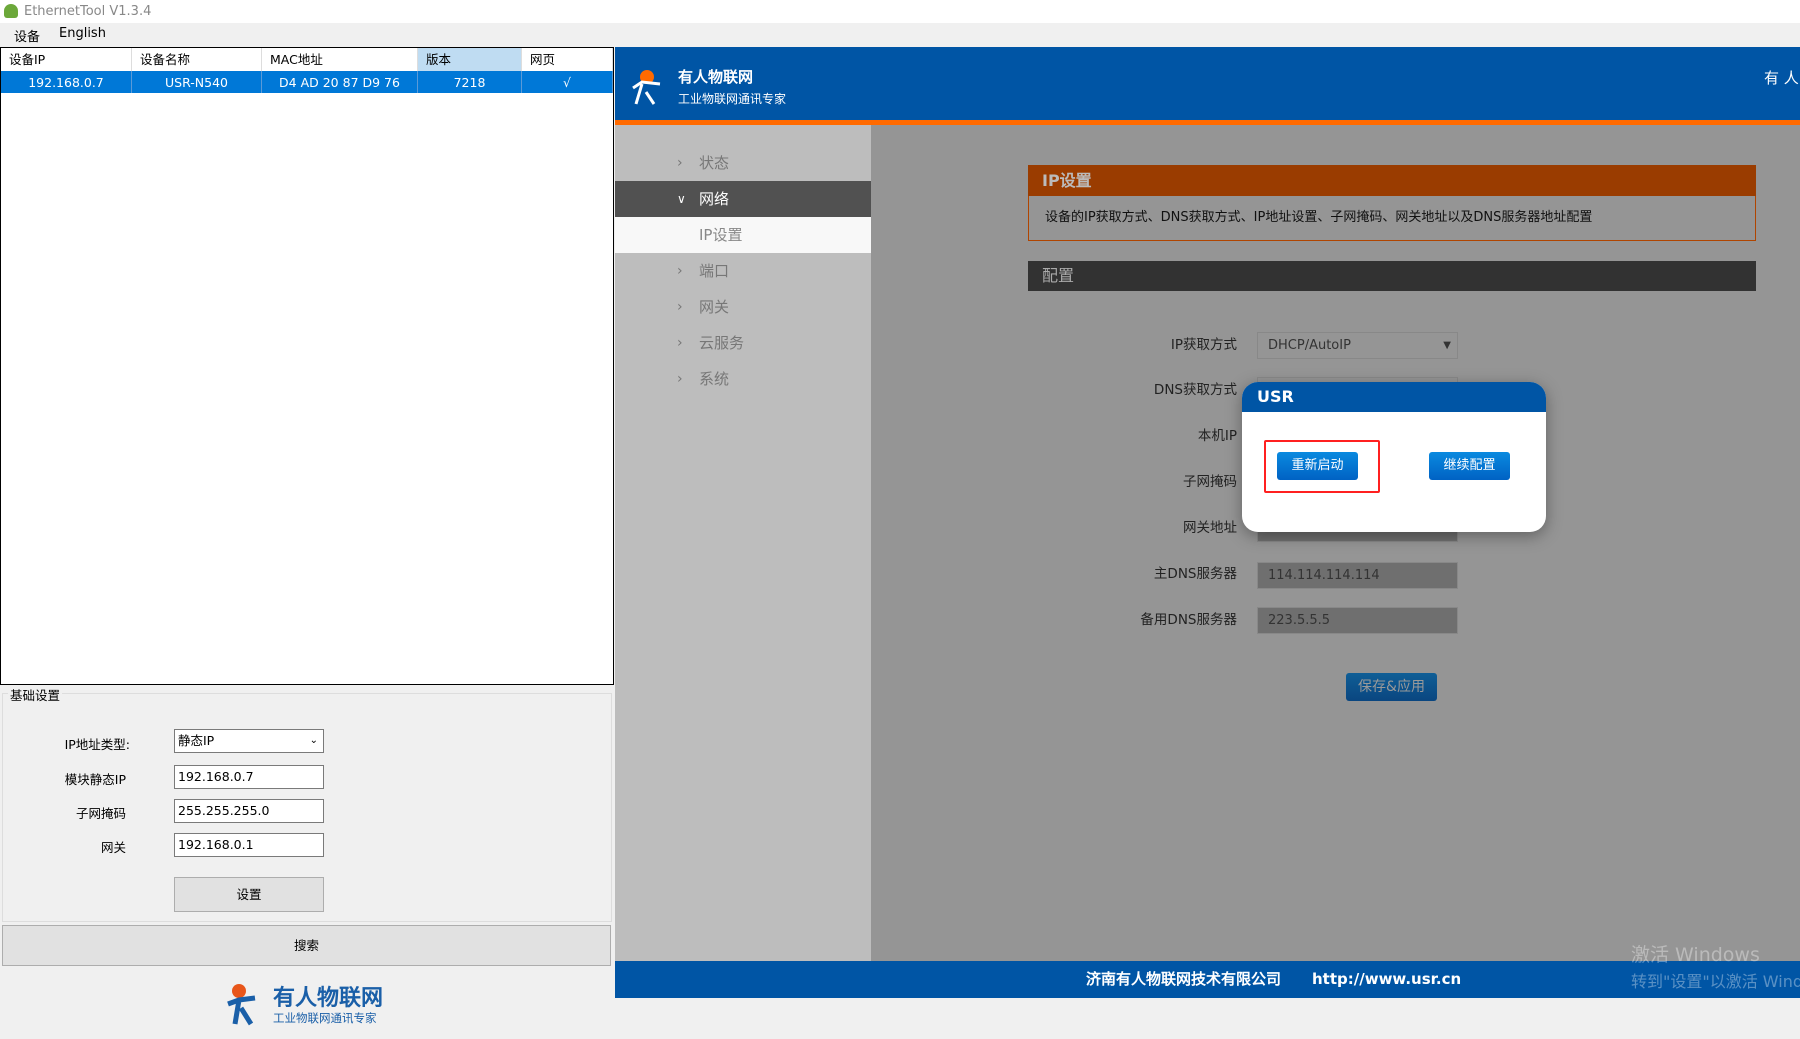 The image size is (1800, 1039). Describe the element at coordinates (95, 779) in the screenshot. I see `static-ip-label: 模块静态IP` at that location.